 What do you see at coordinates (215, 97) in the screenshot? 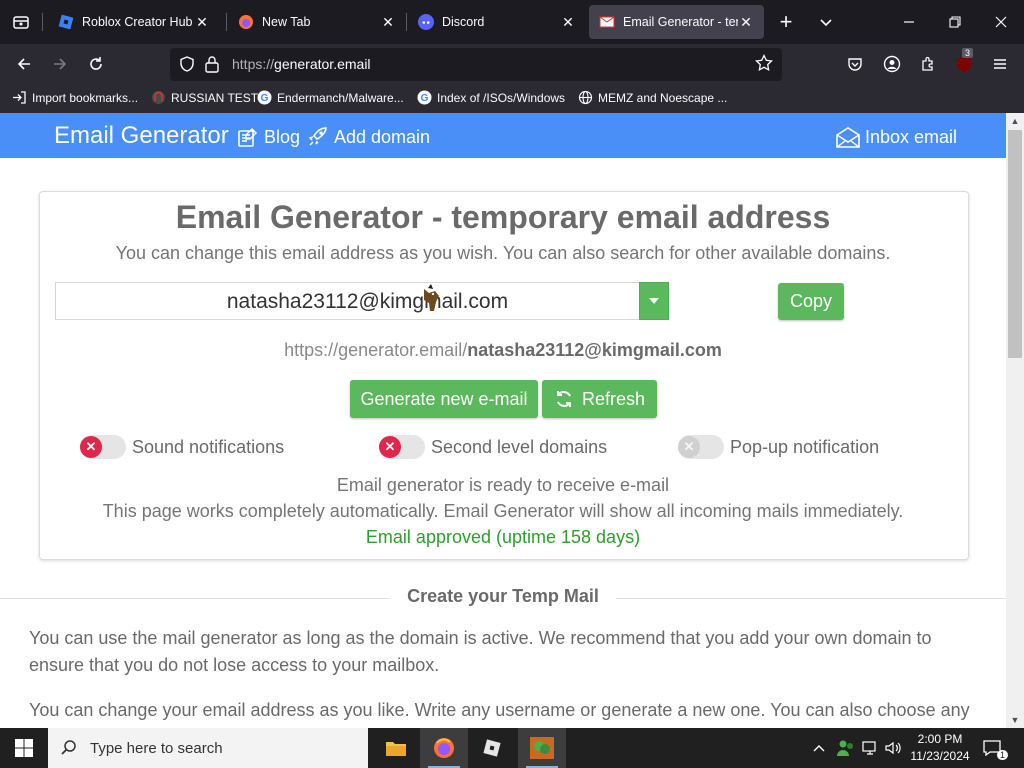
I see `bookmark-label: RUSSIAN TEST` at bounding box center [215, 97].